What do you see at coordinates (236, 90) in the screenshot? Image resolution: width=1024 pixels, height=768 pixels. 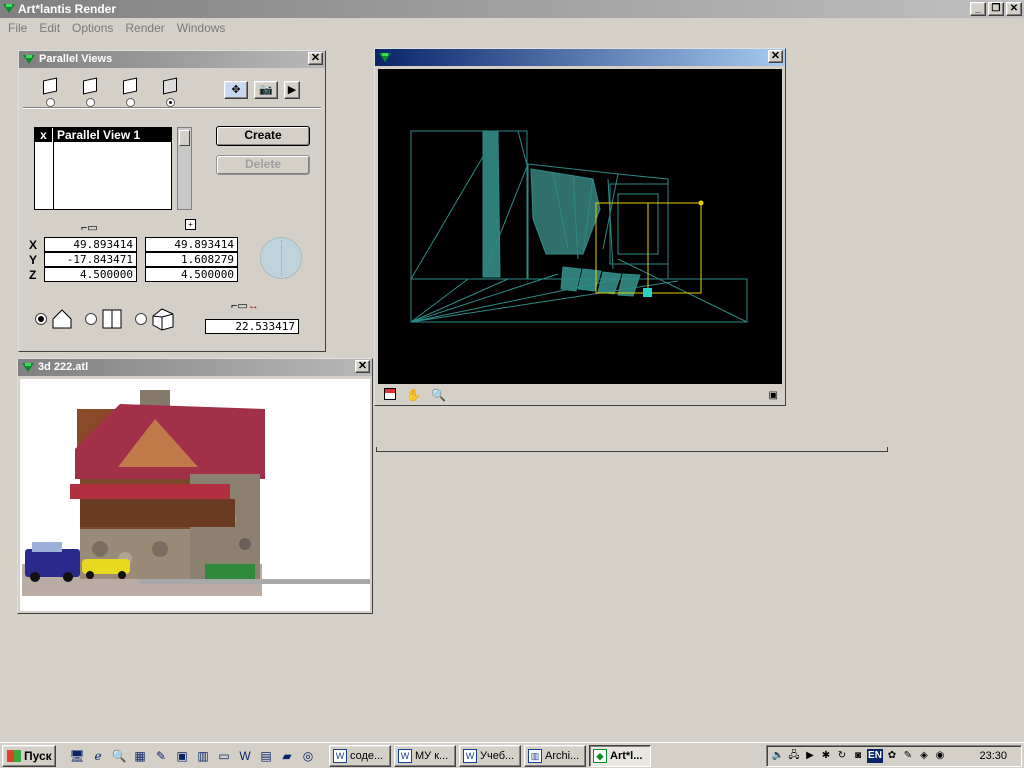 I see `axes-tool-button: ✥` at bounding box center [236, 90].